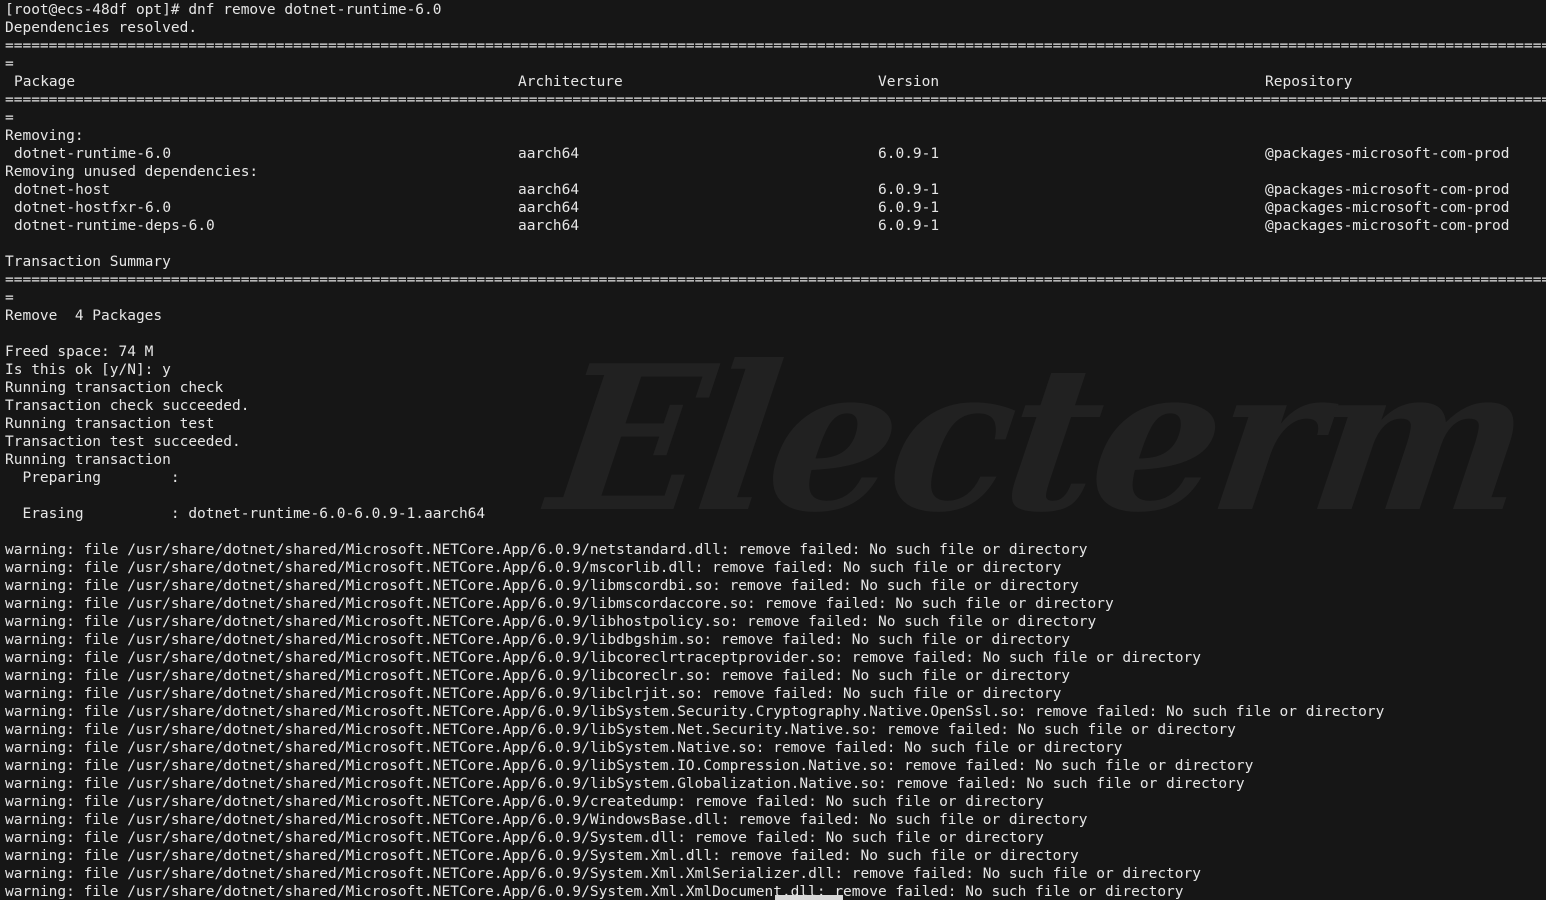  What do you see at coordinates (101, 28) in the screenshot?
I see `status-line: Dependencies resolved.` at bounding box center [101, 28].